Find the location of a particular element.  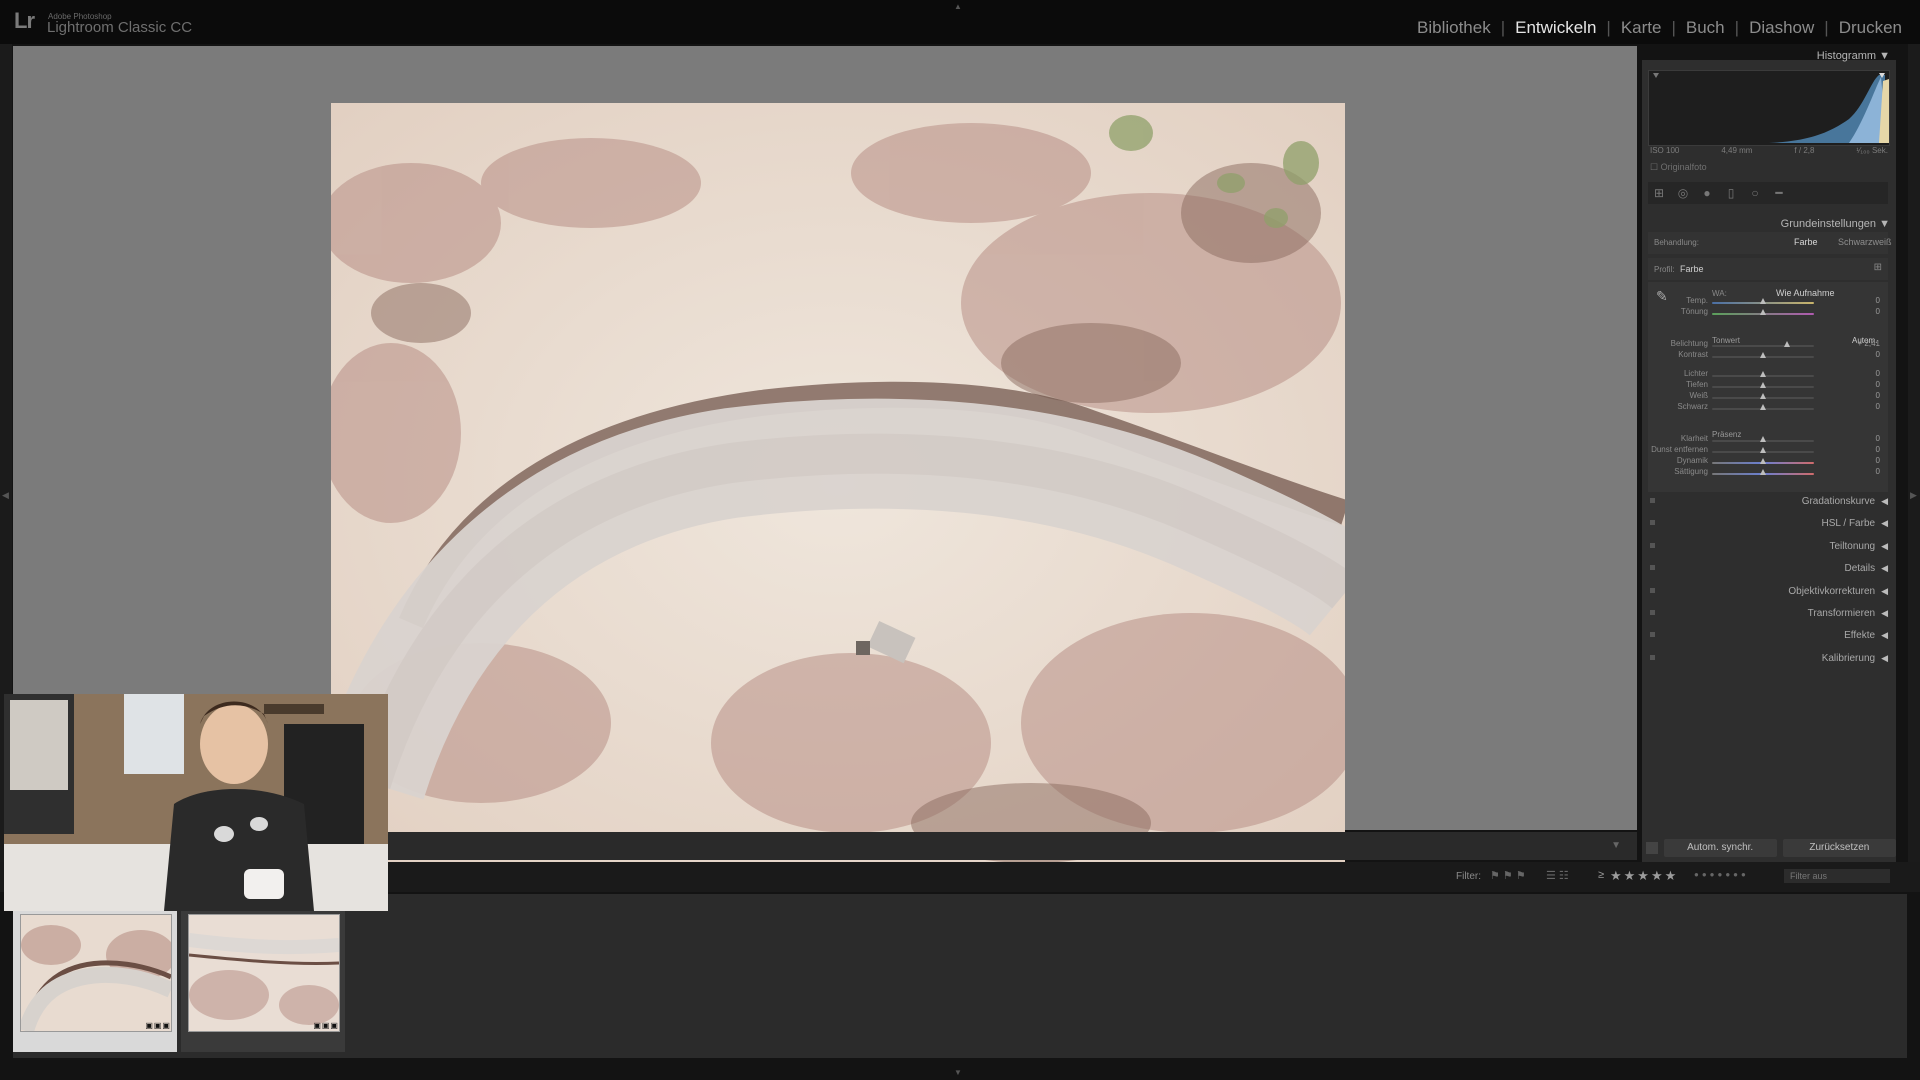

reset-button: Zurücksetzen is located at coordinates (1839, 848).